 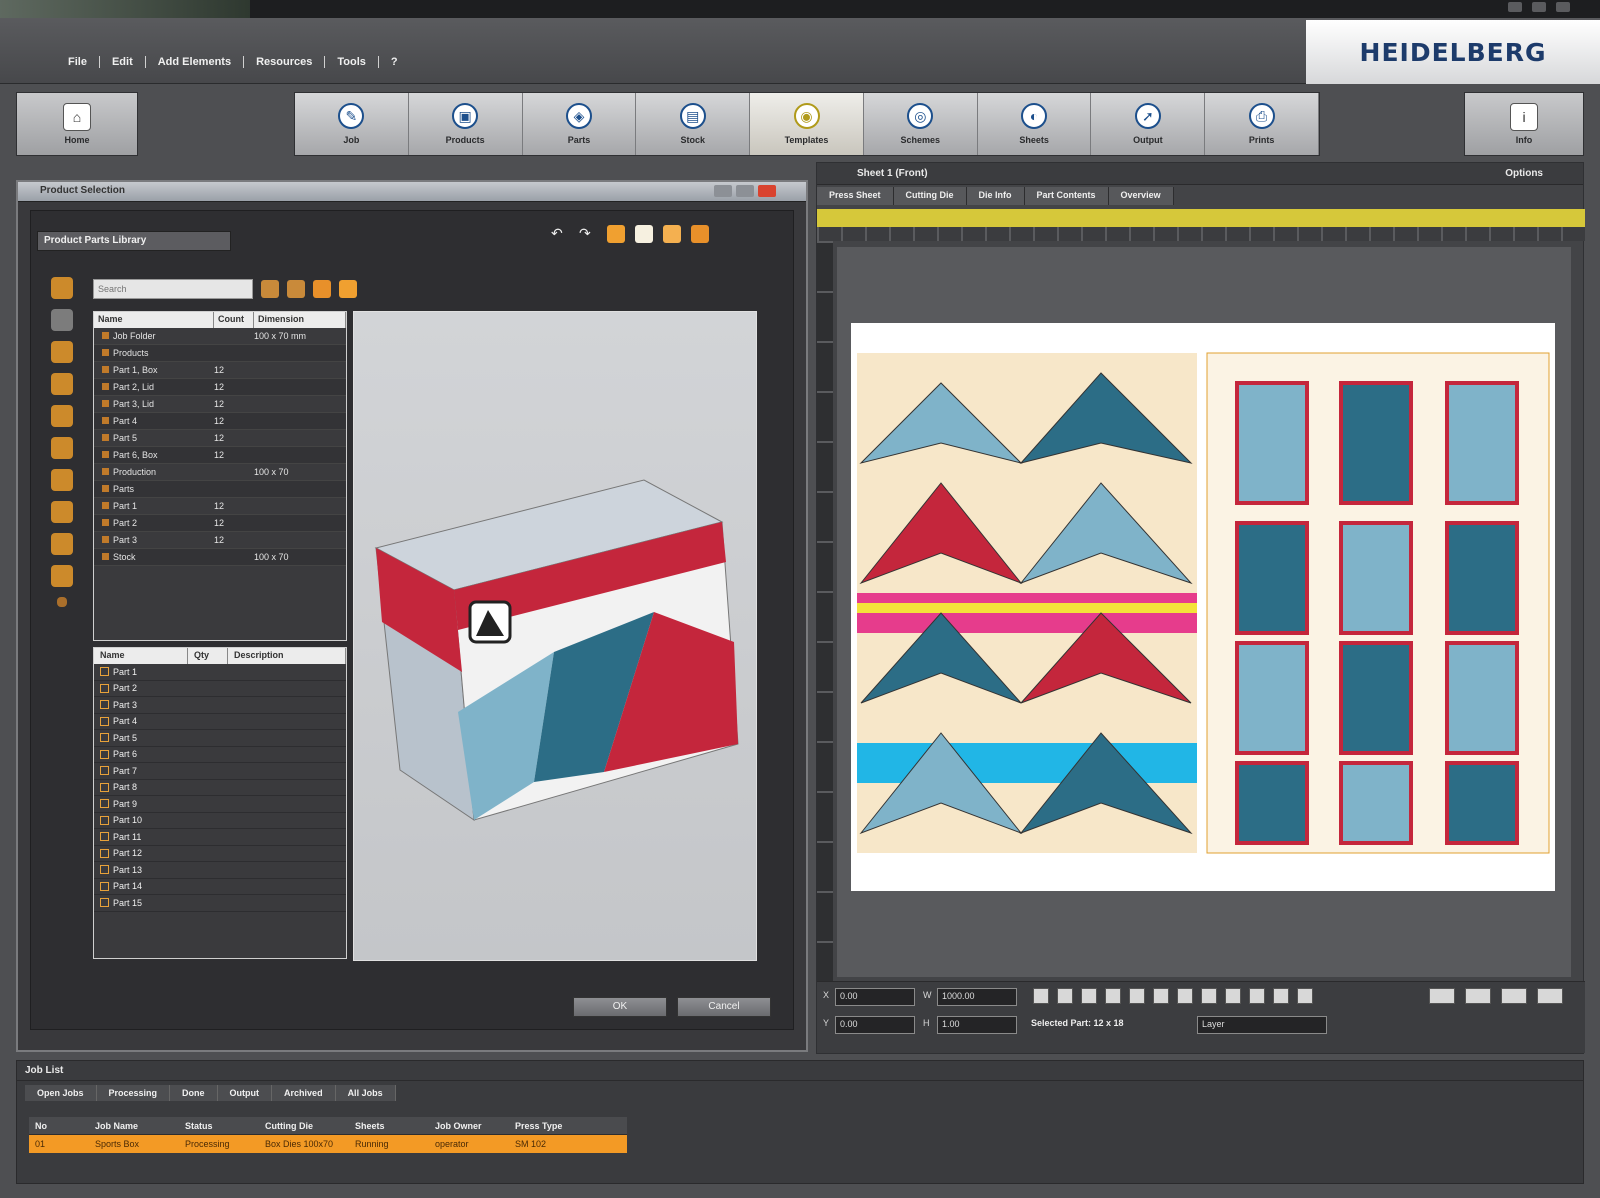 I want to click on tree-row: Part 3, Lid 12, so click(x=220, y=404).